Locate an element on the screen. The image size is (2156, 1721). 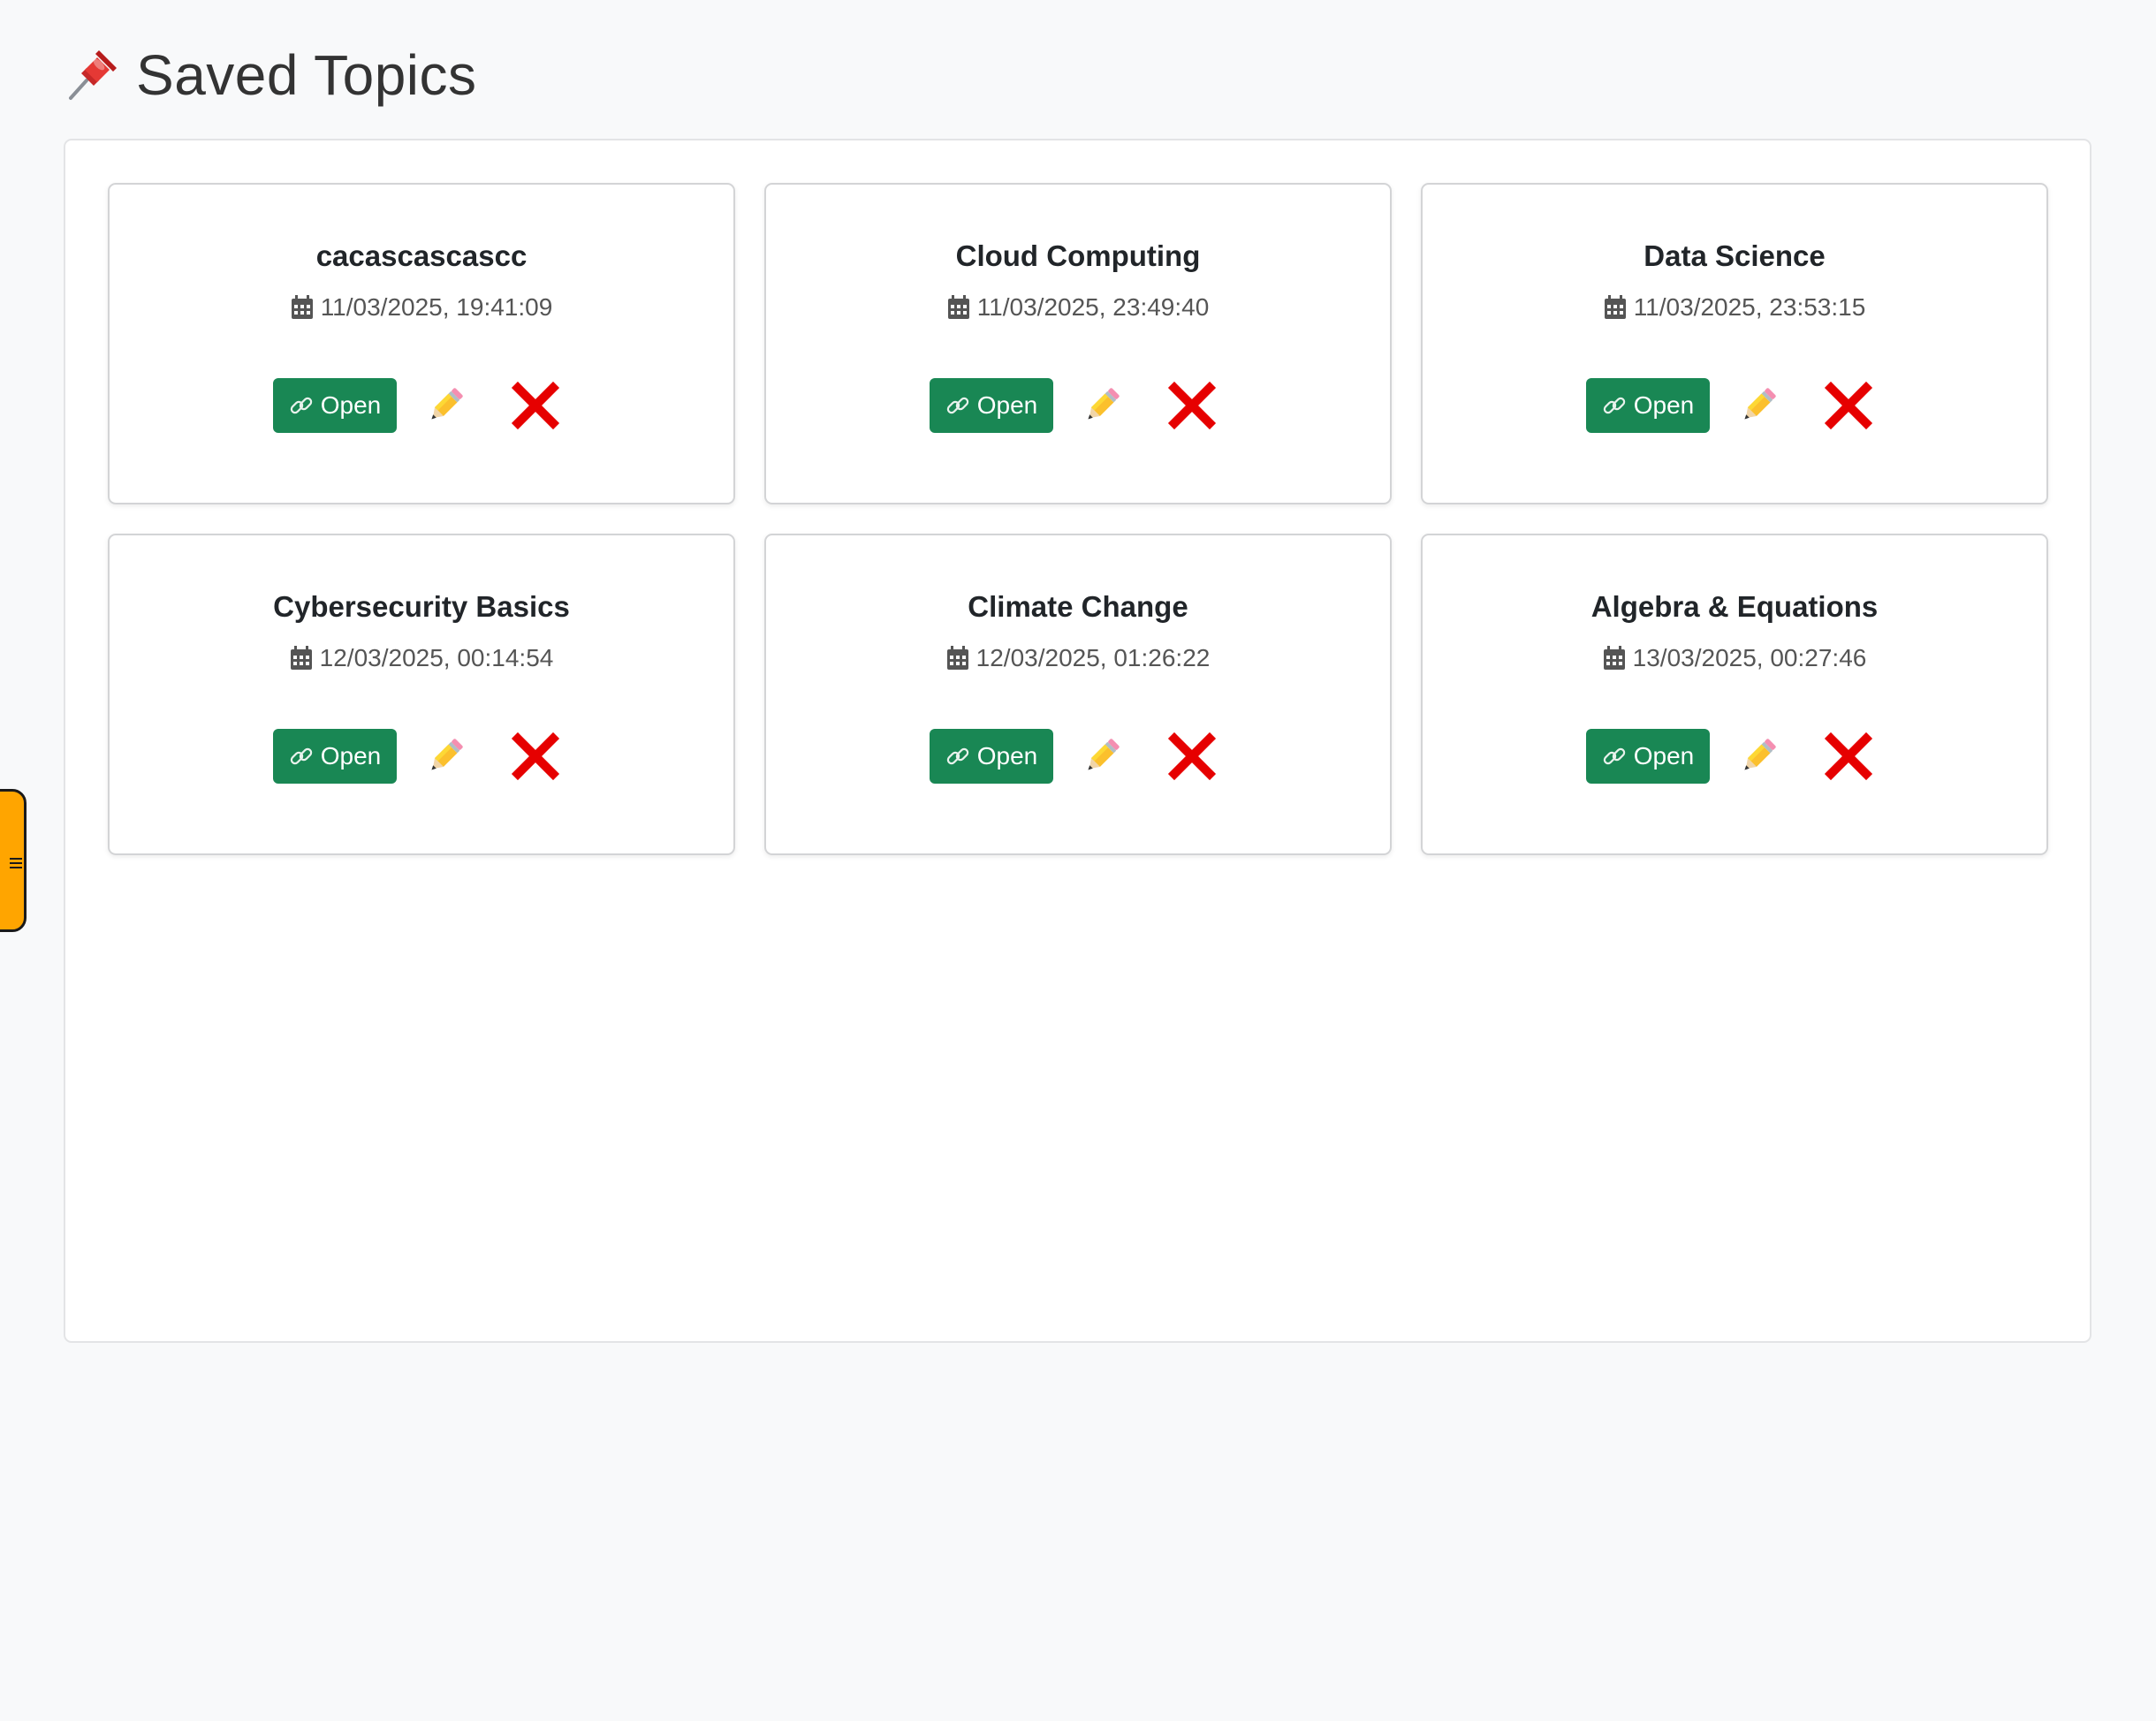
topic-date: 12/03/2025, 00:14:54 is located at coordinates (422, 658).